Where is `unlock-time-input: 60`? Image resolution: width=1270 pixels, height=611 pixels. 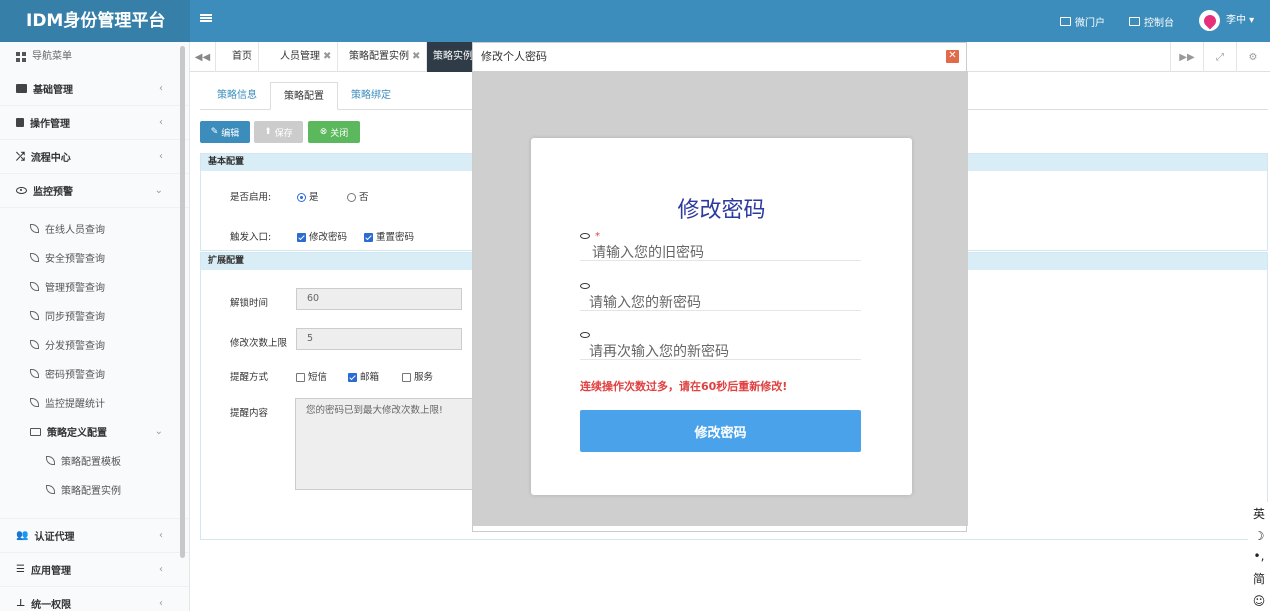 unlock-time-input: 60 is located at coordinates (379, 299).